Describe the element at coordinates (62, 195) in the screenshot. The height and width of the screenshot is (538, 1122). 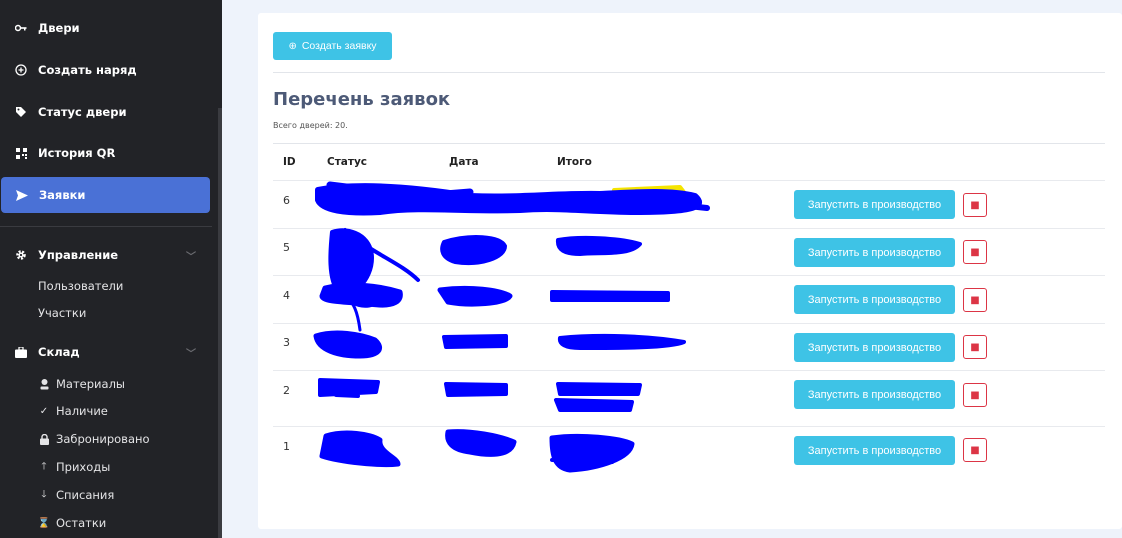
I see `sidebar-item-label: Заявки` at that location.